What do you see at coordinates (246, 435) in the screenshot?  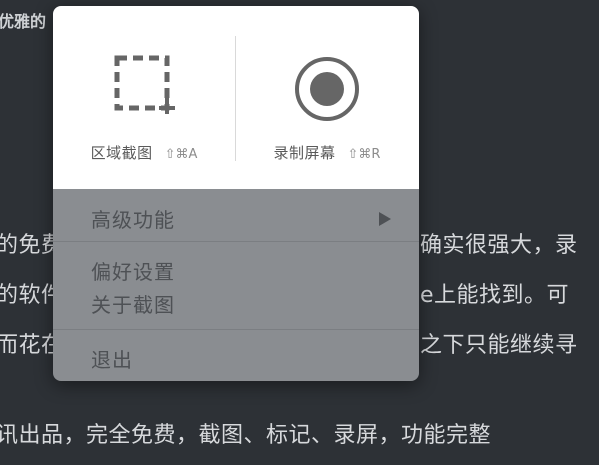 I see `article-line-5: 讯出品，完全免费，截图、标记、录屏，功能完整` at bounding box center [246, 435].